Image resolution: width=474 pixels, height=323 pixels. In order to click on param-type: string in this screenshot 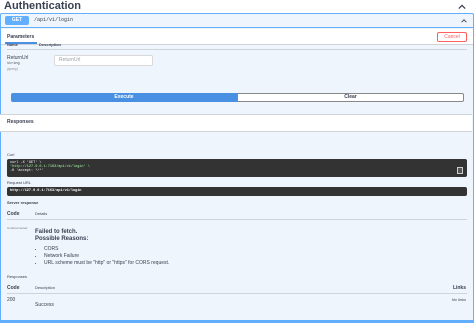, I will do `click(13, 64)`.